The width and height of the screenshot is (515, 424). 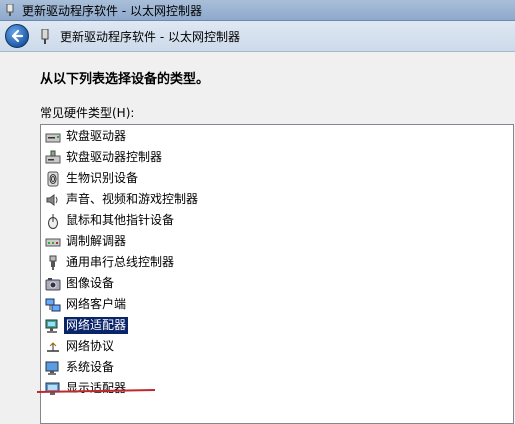 I want to click on system-device-icon, so click(x=52, y=368).